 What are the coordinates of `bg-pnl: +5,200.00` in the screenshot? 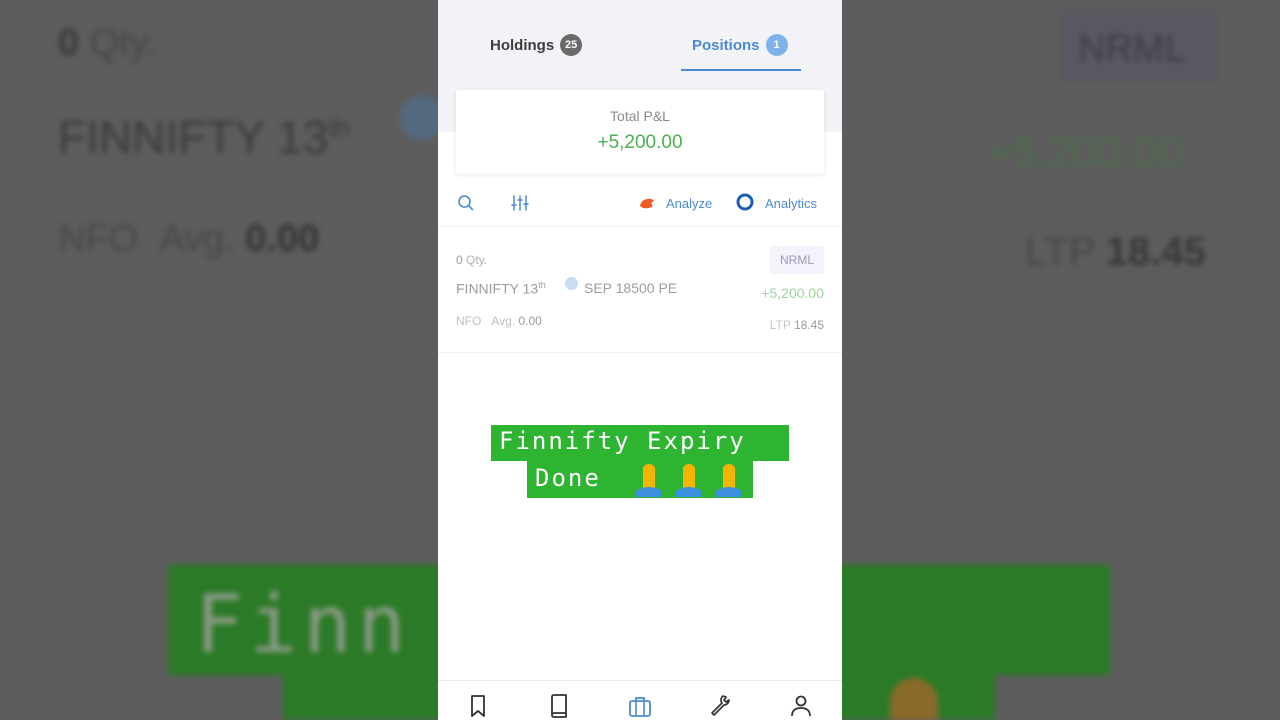 It's located at (1083, 152).